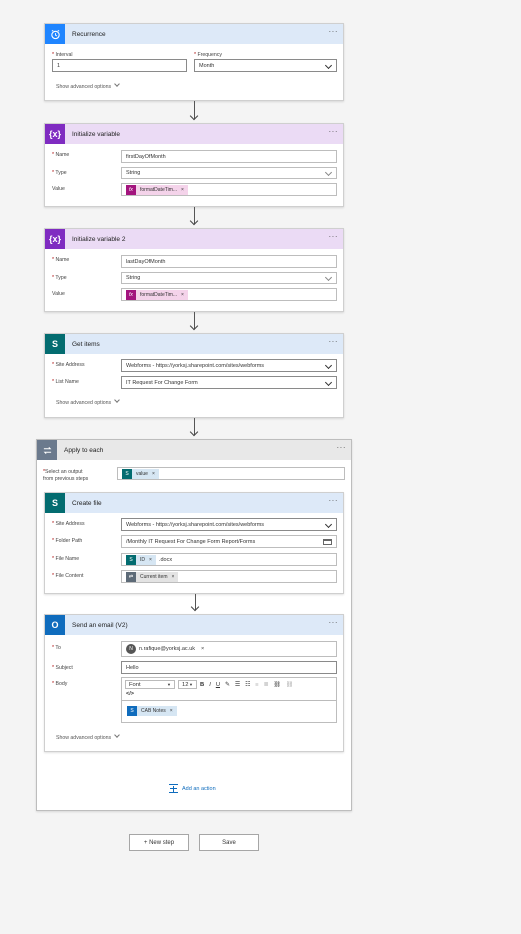 The height and width of the screenshot is (934, 521). Describe the element at coordinates (327, 542) in the screenshot. I see `folder-icon` at that location.